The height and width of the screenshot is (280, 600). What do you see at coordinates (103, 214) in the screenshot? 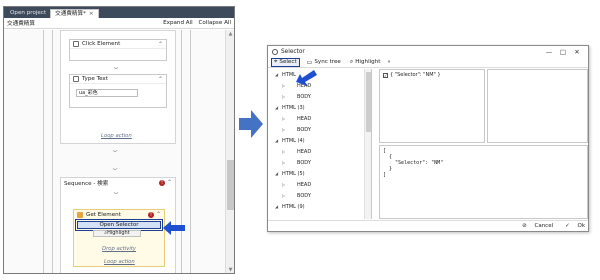
I see `get-element-title: Get Element` at bounding box center [103, 214].